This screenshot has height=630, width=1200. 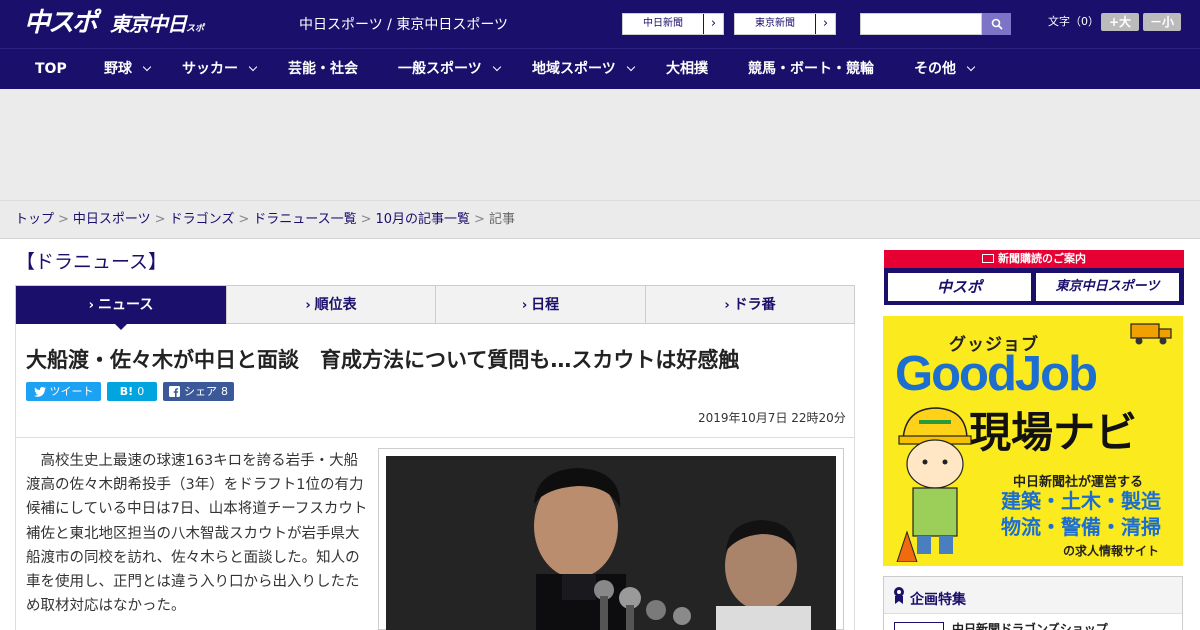 I want to click on nav-label: 競馬・ボート・競輪, so click(x=811, y=69).